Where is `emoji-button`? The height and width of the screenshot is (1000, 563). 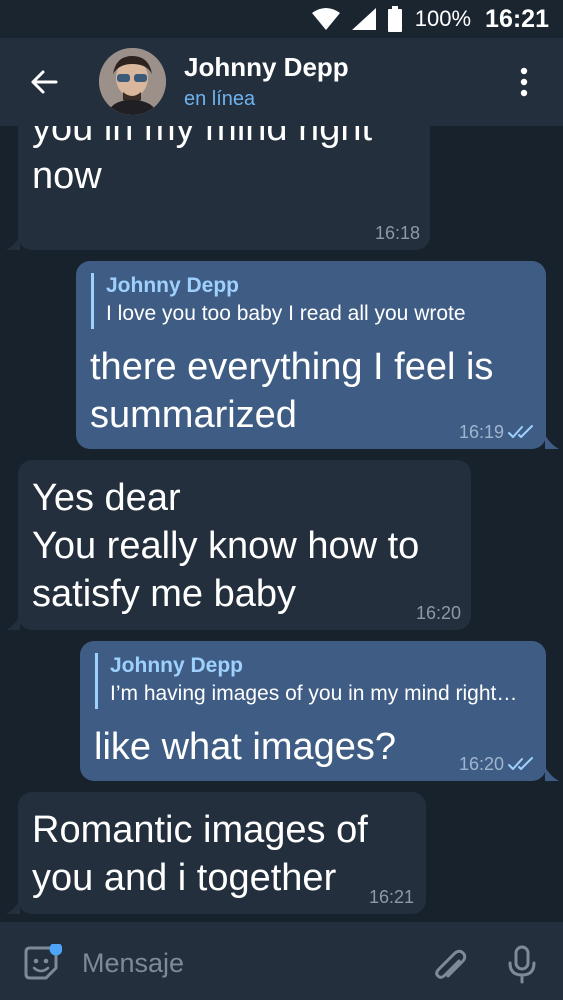
emoji-button is located at coordinates (42, 963).